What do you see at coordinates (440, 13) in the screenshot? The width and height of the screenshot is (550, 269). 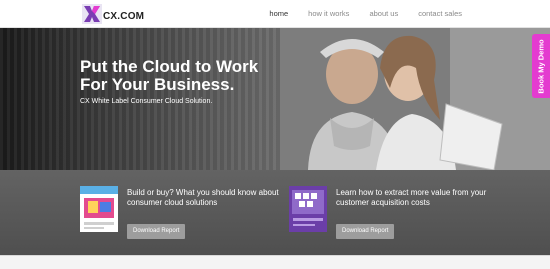 I see `nav-contact-sales: contact sales` at bounding box center [440, 13].